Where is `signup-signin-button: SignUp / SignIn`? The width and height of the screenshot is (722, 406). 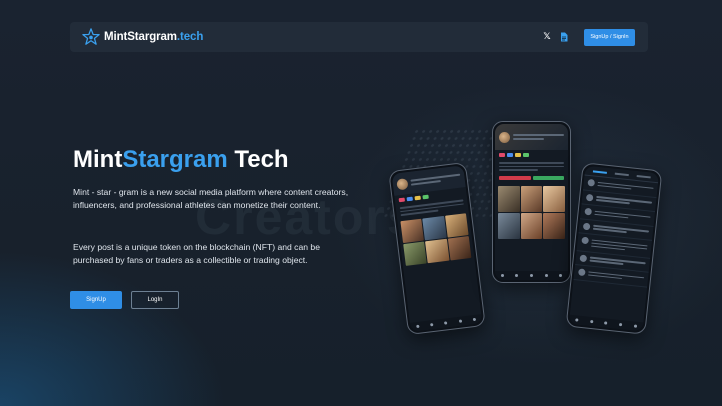
signup-signin-button: SignUp / SignIn is located at coordinates (609, 37).